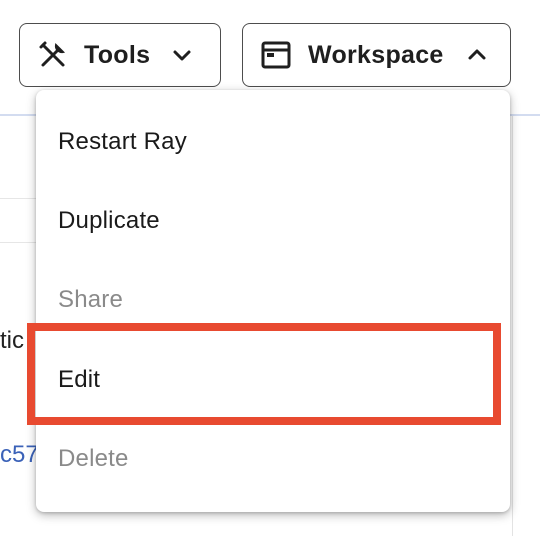 This screenshot has width=540, height=536. What do you see at coordinates (273, 220) in the screenshot?
I see `menu-item-duplicate: Duplicate` at bounding box center [273, 220].